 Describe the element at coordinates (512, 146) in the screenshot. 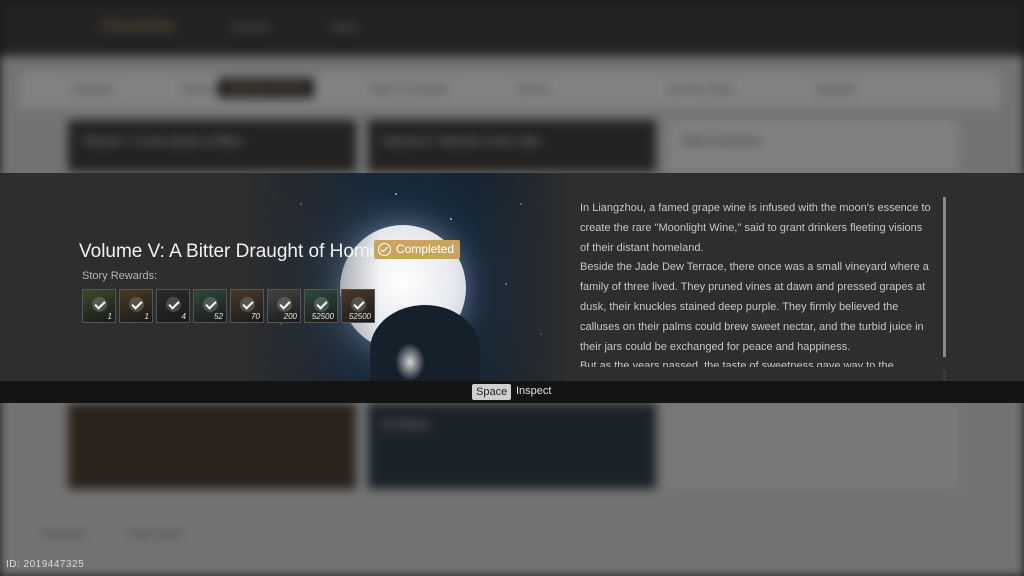

I see `story-card: Volume II: Swords in the Lake` at that location.